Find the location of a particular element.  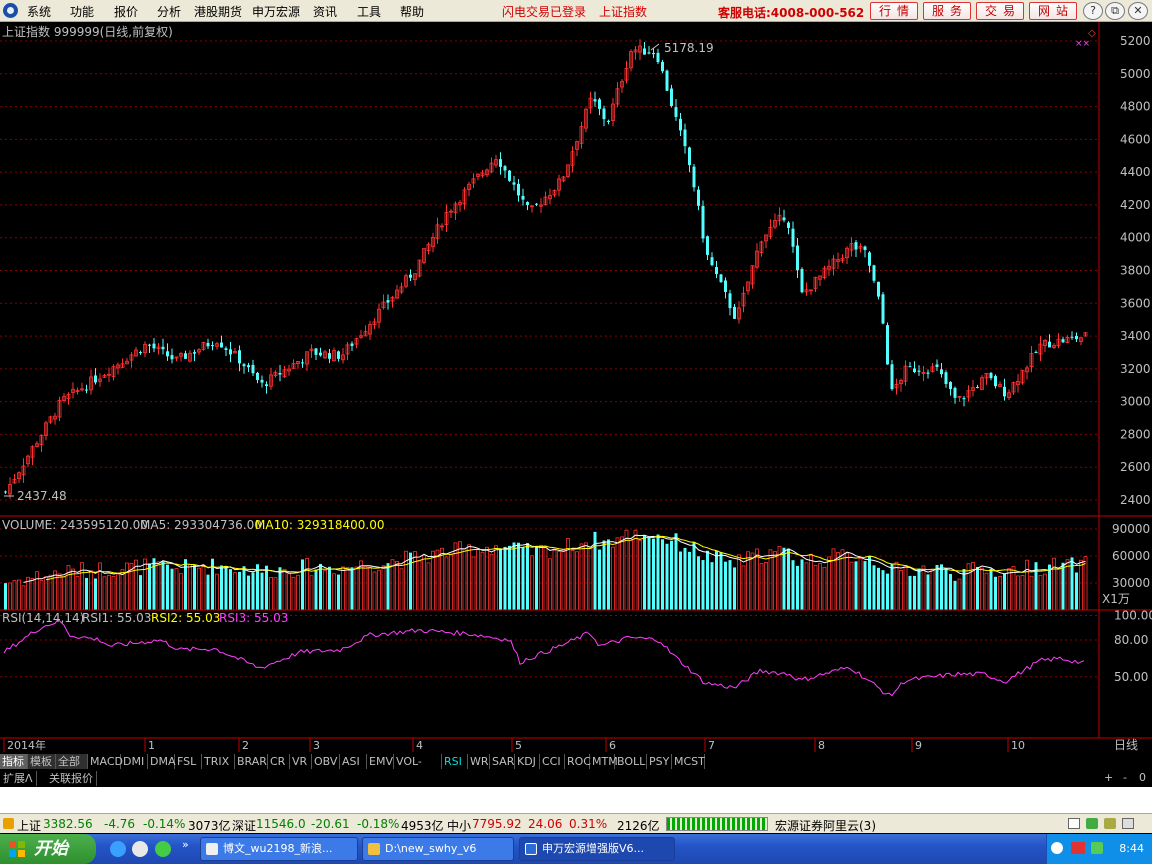

app-quicklaunch-icon is located at coordinates (163, 849).